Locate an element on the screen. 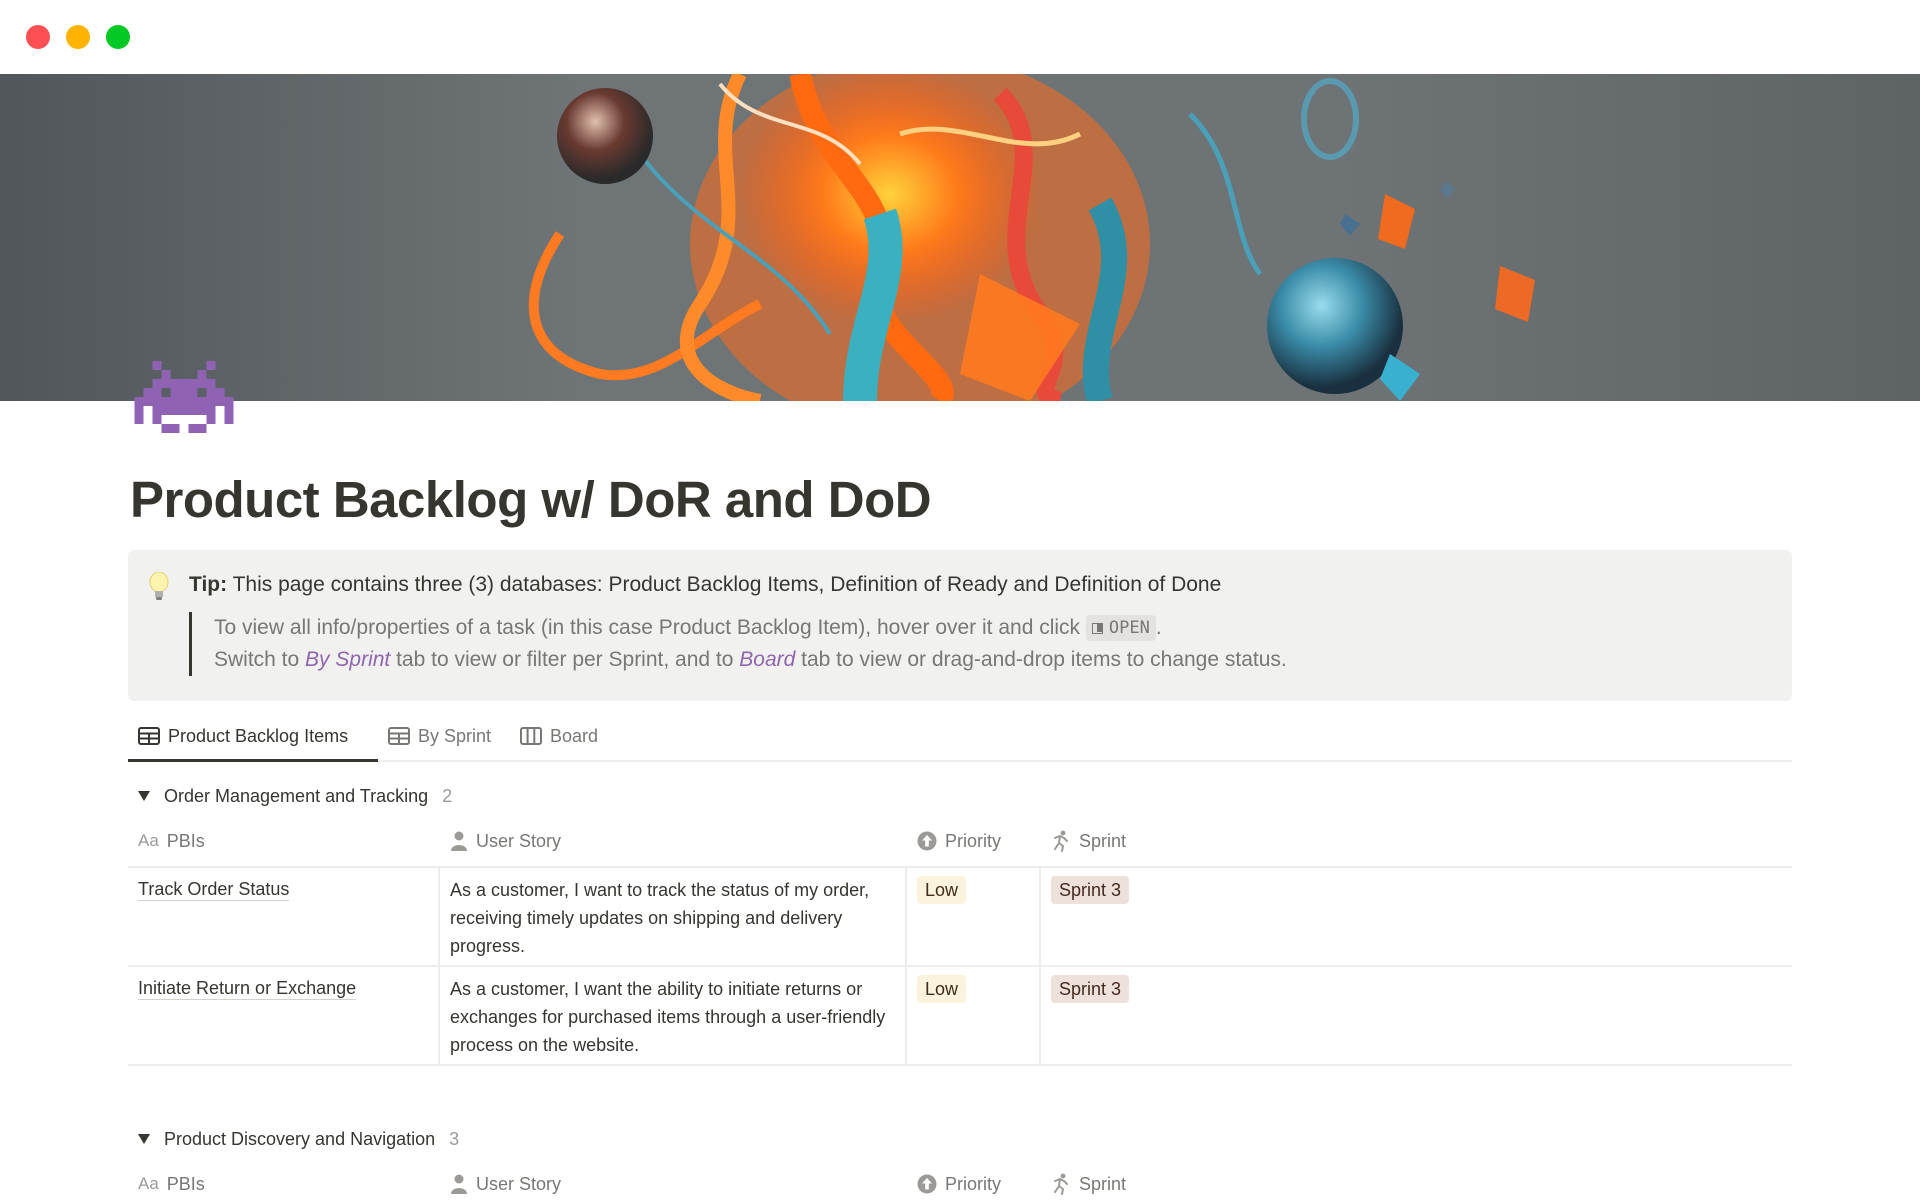 The image size is (1920, 1200). group-header: Product Discovery and Navigation 3 is located at coordinates (298, 1139).